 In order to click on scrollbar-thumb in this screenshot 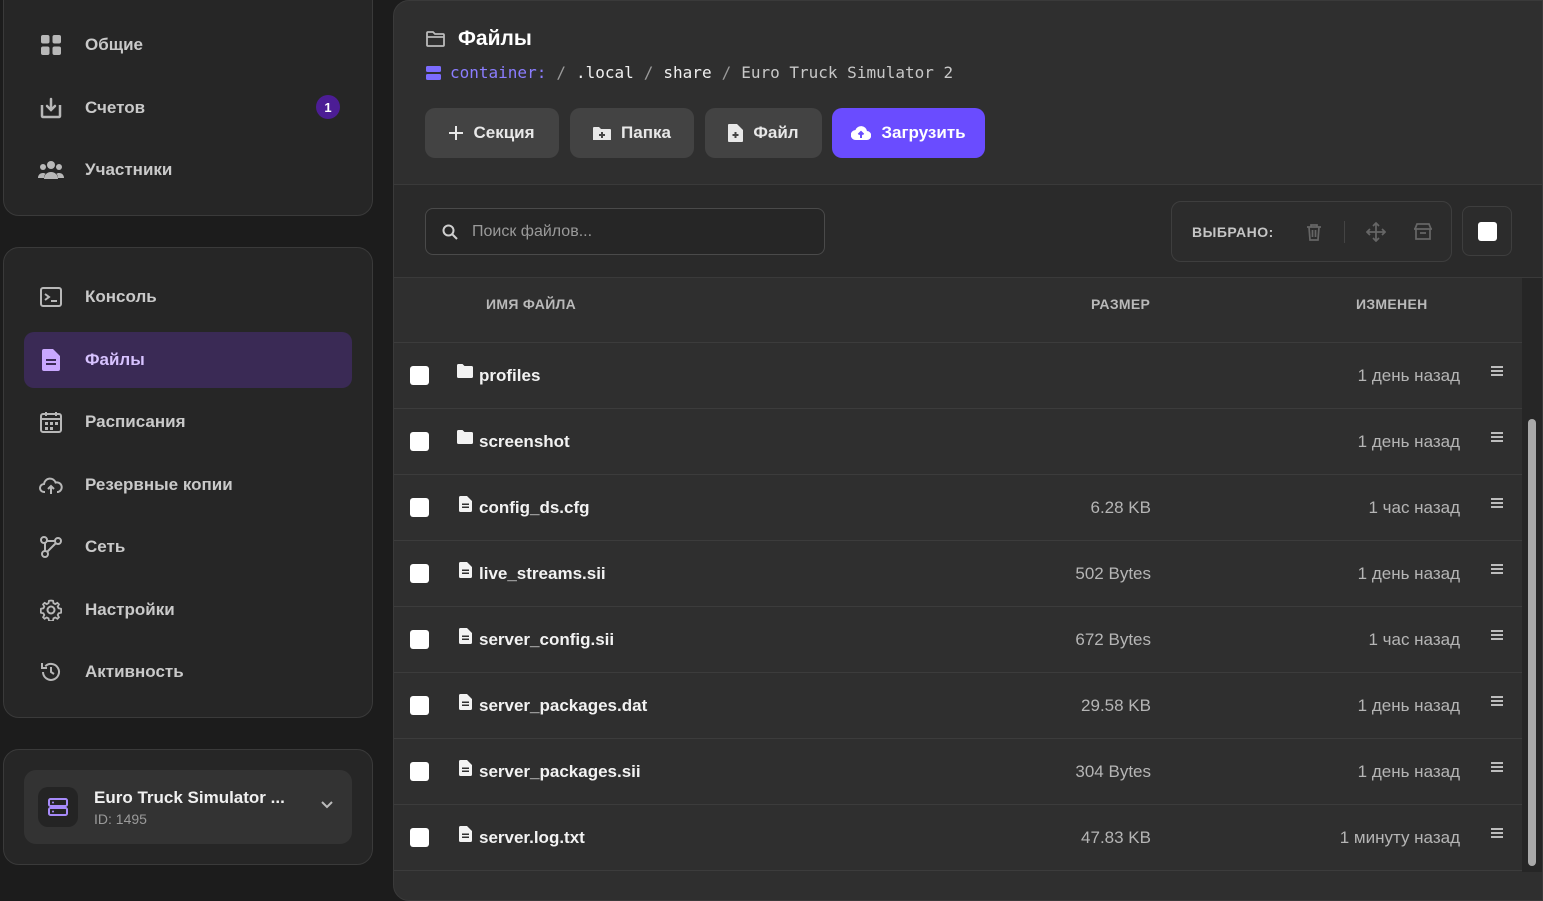, I will do `click(1532, 642)`.